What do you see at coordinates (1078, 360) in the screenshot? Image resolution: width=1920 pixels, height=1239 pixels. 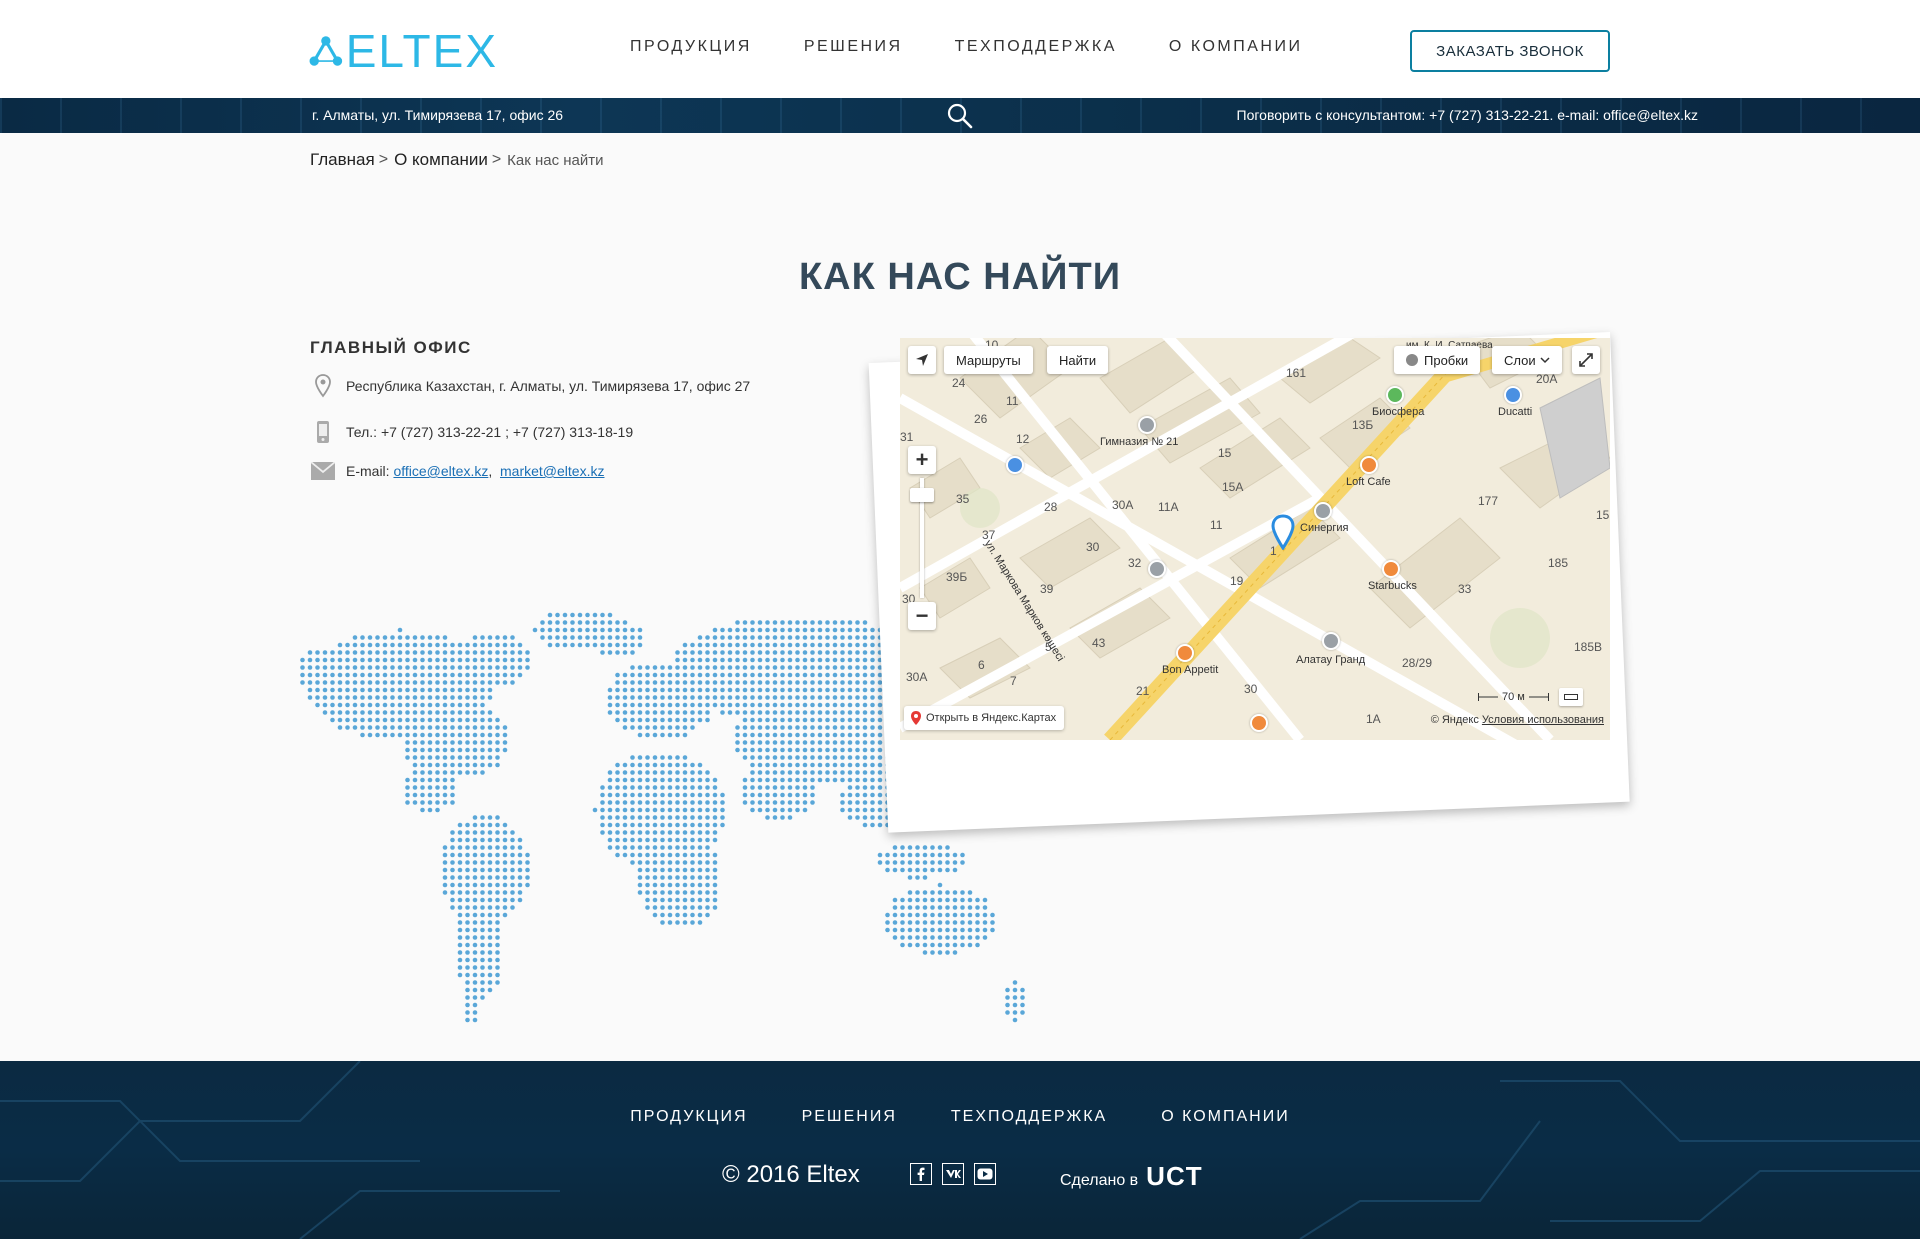 I see `find-button: Найти` at bounding box center [1078, 360].